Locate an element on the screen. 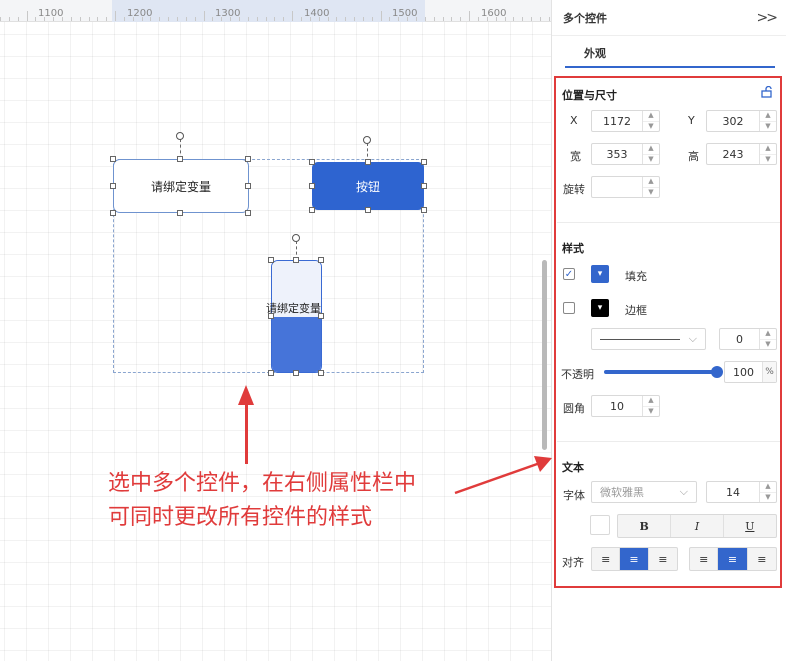 The height and width of the screenshot is (661, 786). panel-tabs: 外观 is located at coordinates (669, 52).